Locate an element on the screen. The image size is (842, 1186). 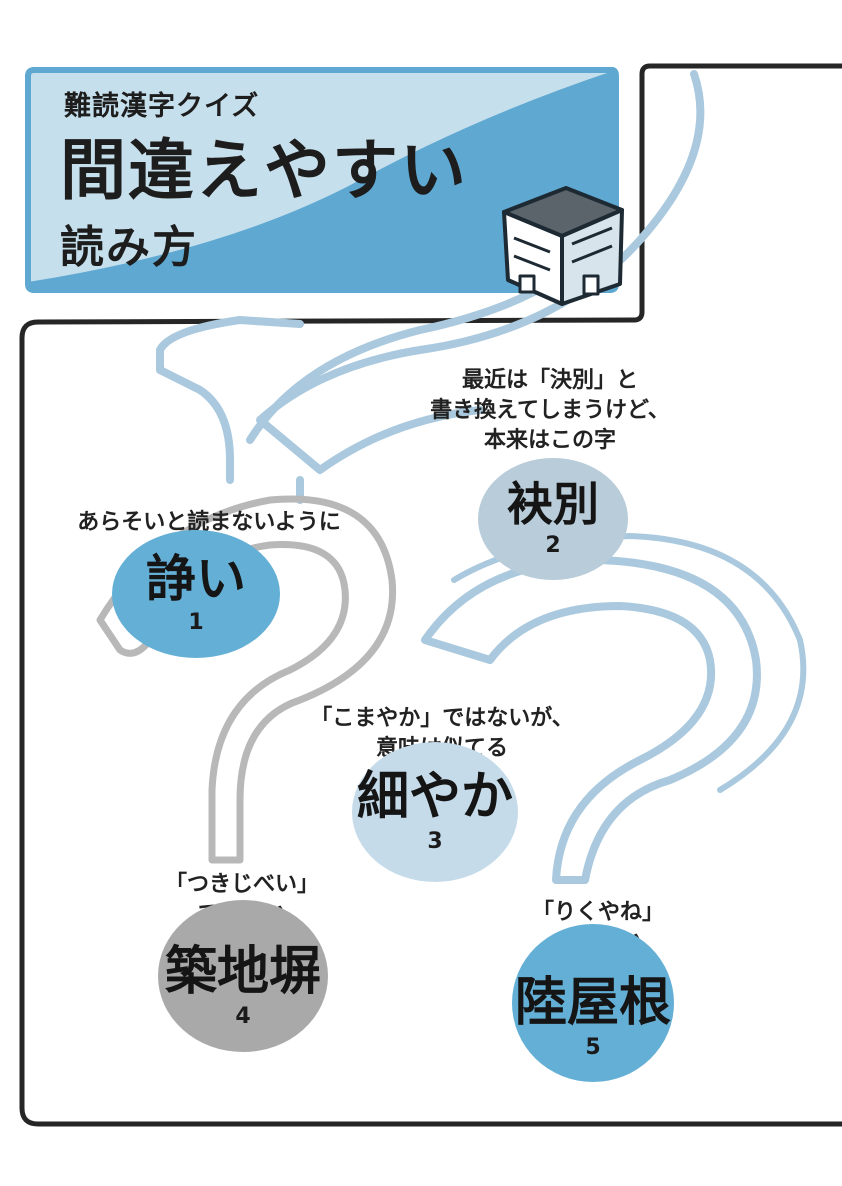
page-title: 間違えやすい is located at coordinates (264, 170).